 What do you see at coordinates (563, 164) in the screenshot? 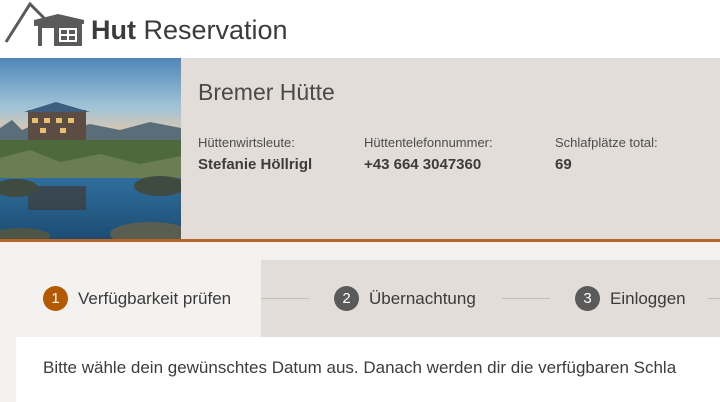
I see `beds-value: 69` at bounding box center [563, 164].